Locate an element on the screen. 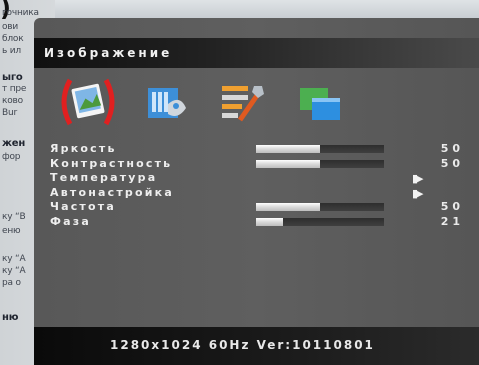 The height and width of the screenshot is (365, 479). tab-windows is located at coordinates (320, 102).